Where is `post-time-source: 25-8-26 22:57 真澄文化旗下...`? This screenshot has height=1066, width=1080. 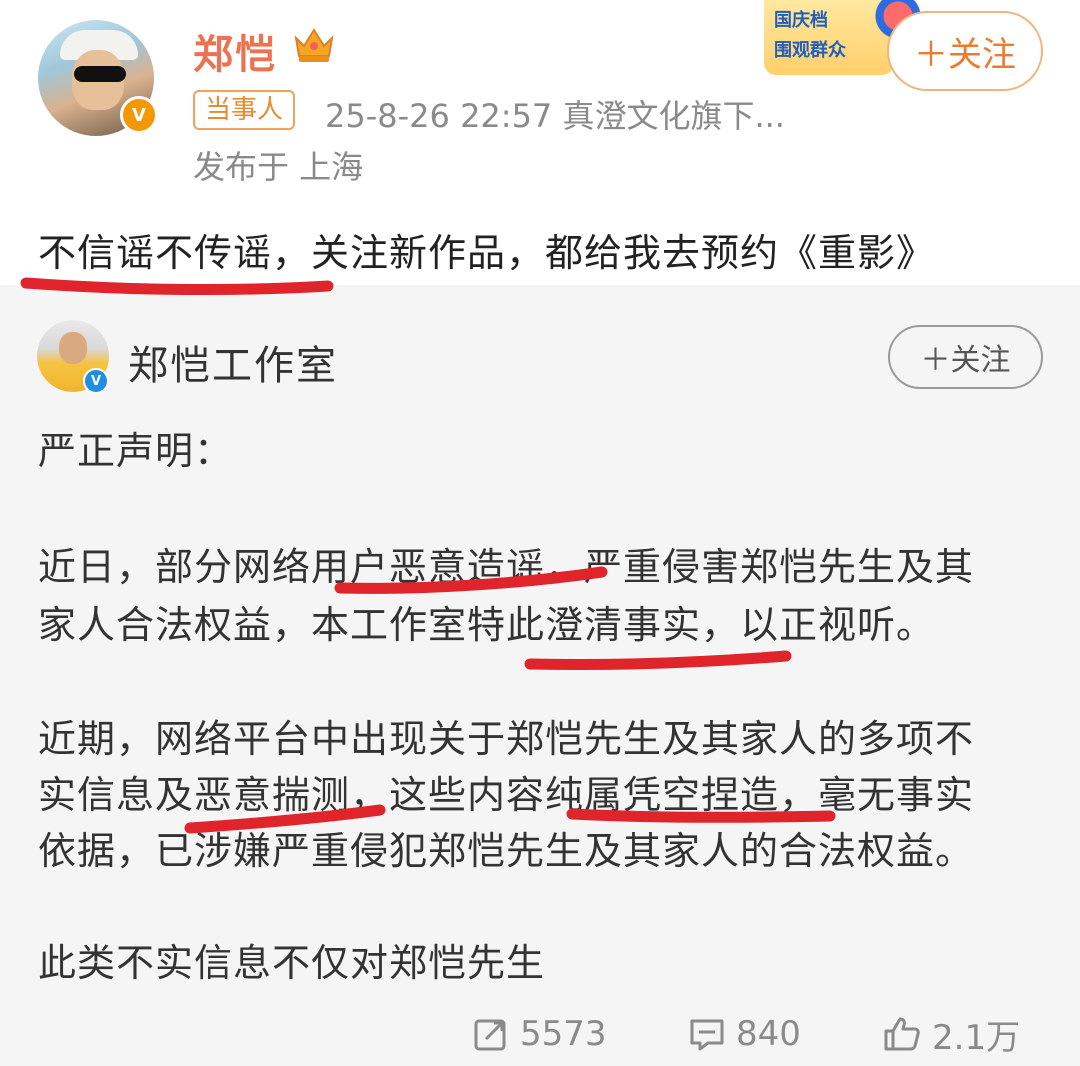
post-time-source: 25-8-26 22:57 真澄文化旗下... is located at coordinates (555, 116).